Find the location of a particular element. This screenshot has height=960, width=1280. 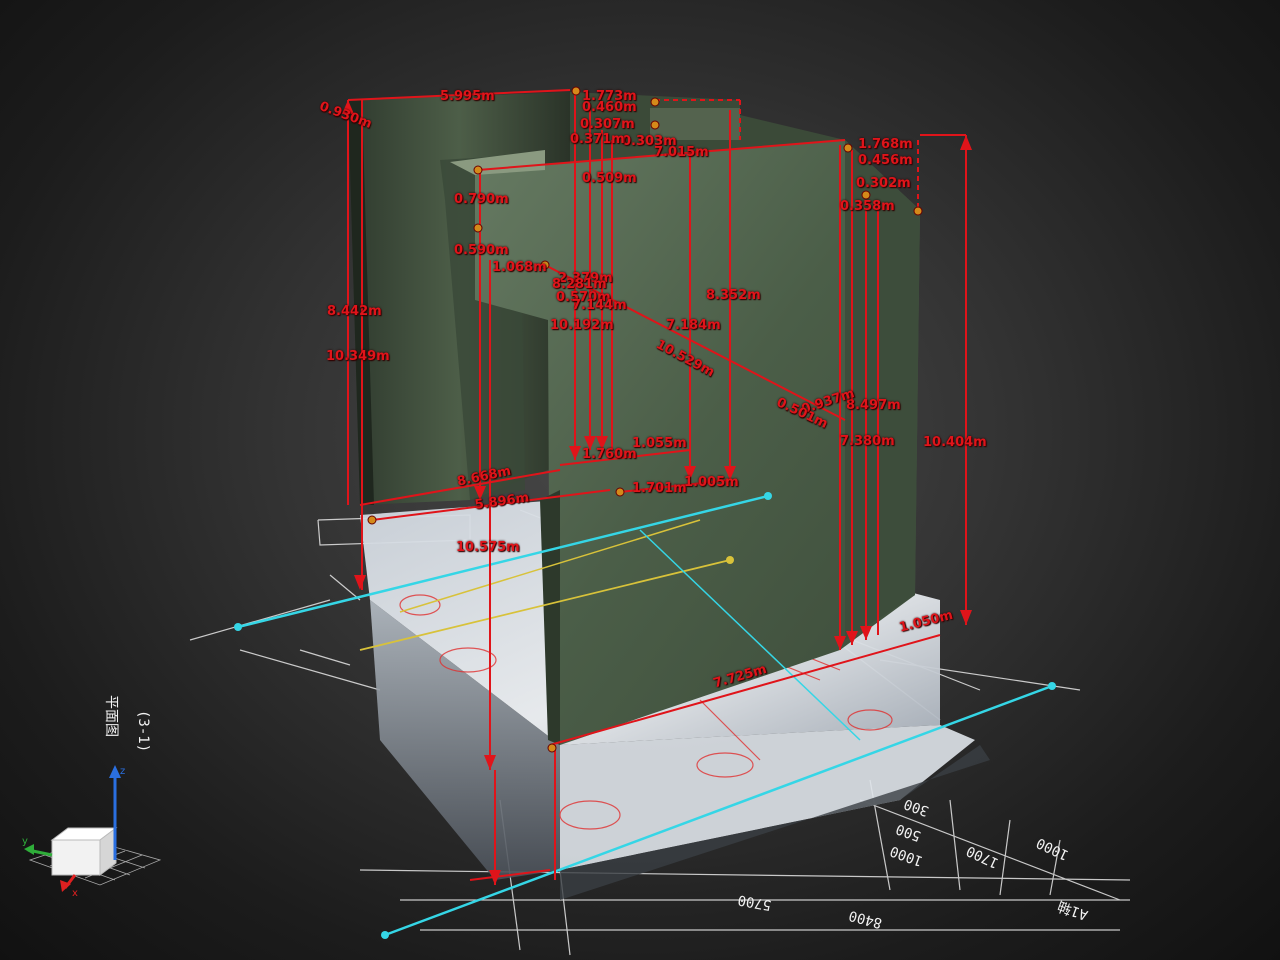

dimension-label-d19: 10.192m is located at coordinates (582, 325).